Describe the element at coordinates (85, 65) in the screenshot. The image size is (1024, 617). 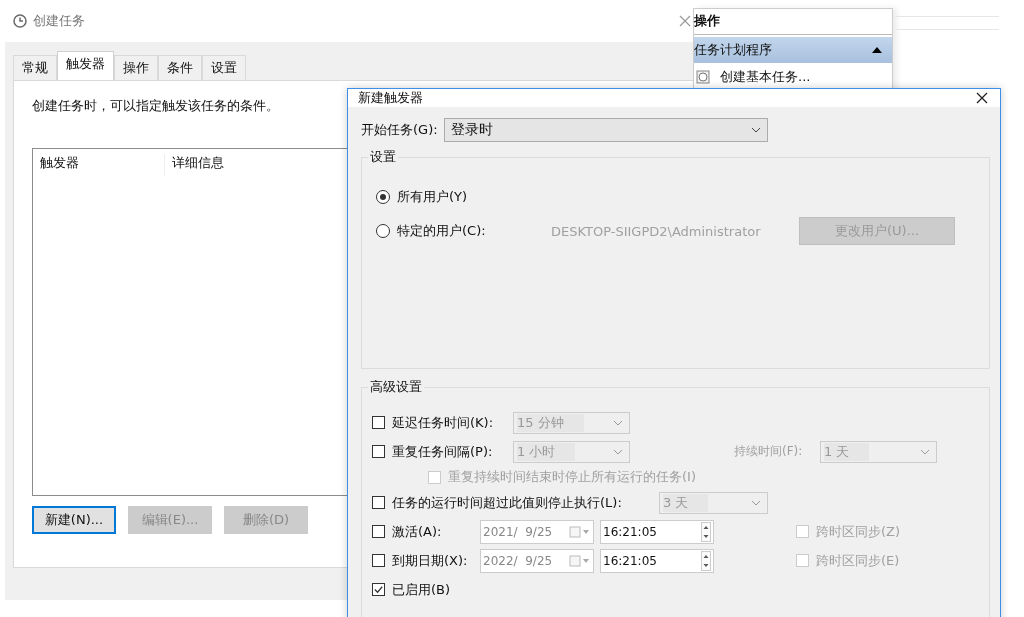
I see `tab: 触发器` at that location.